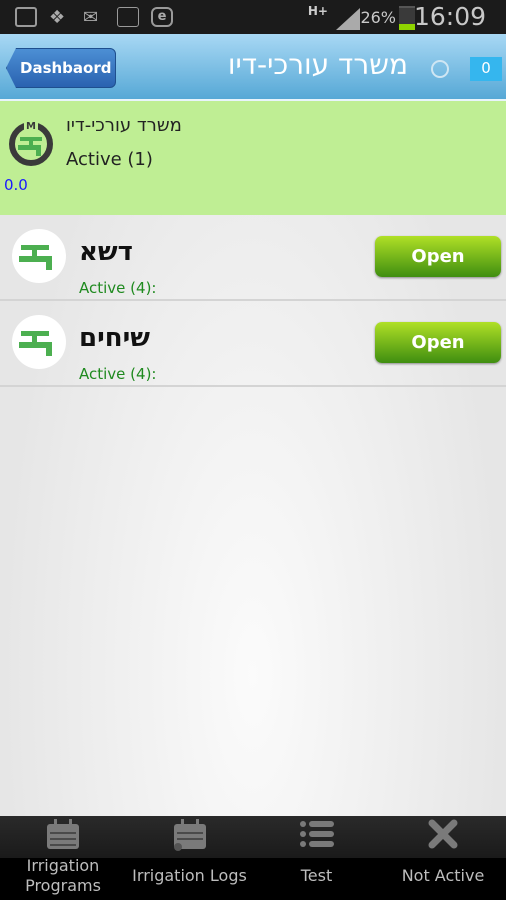  What do you see at coordinates (16, 185) in the screenshot?
I see `hub-value: 0.0` at bounding box center [16, 185].